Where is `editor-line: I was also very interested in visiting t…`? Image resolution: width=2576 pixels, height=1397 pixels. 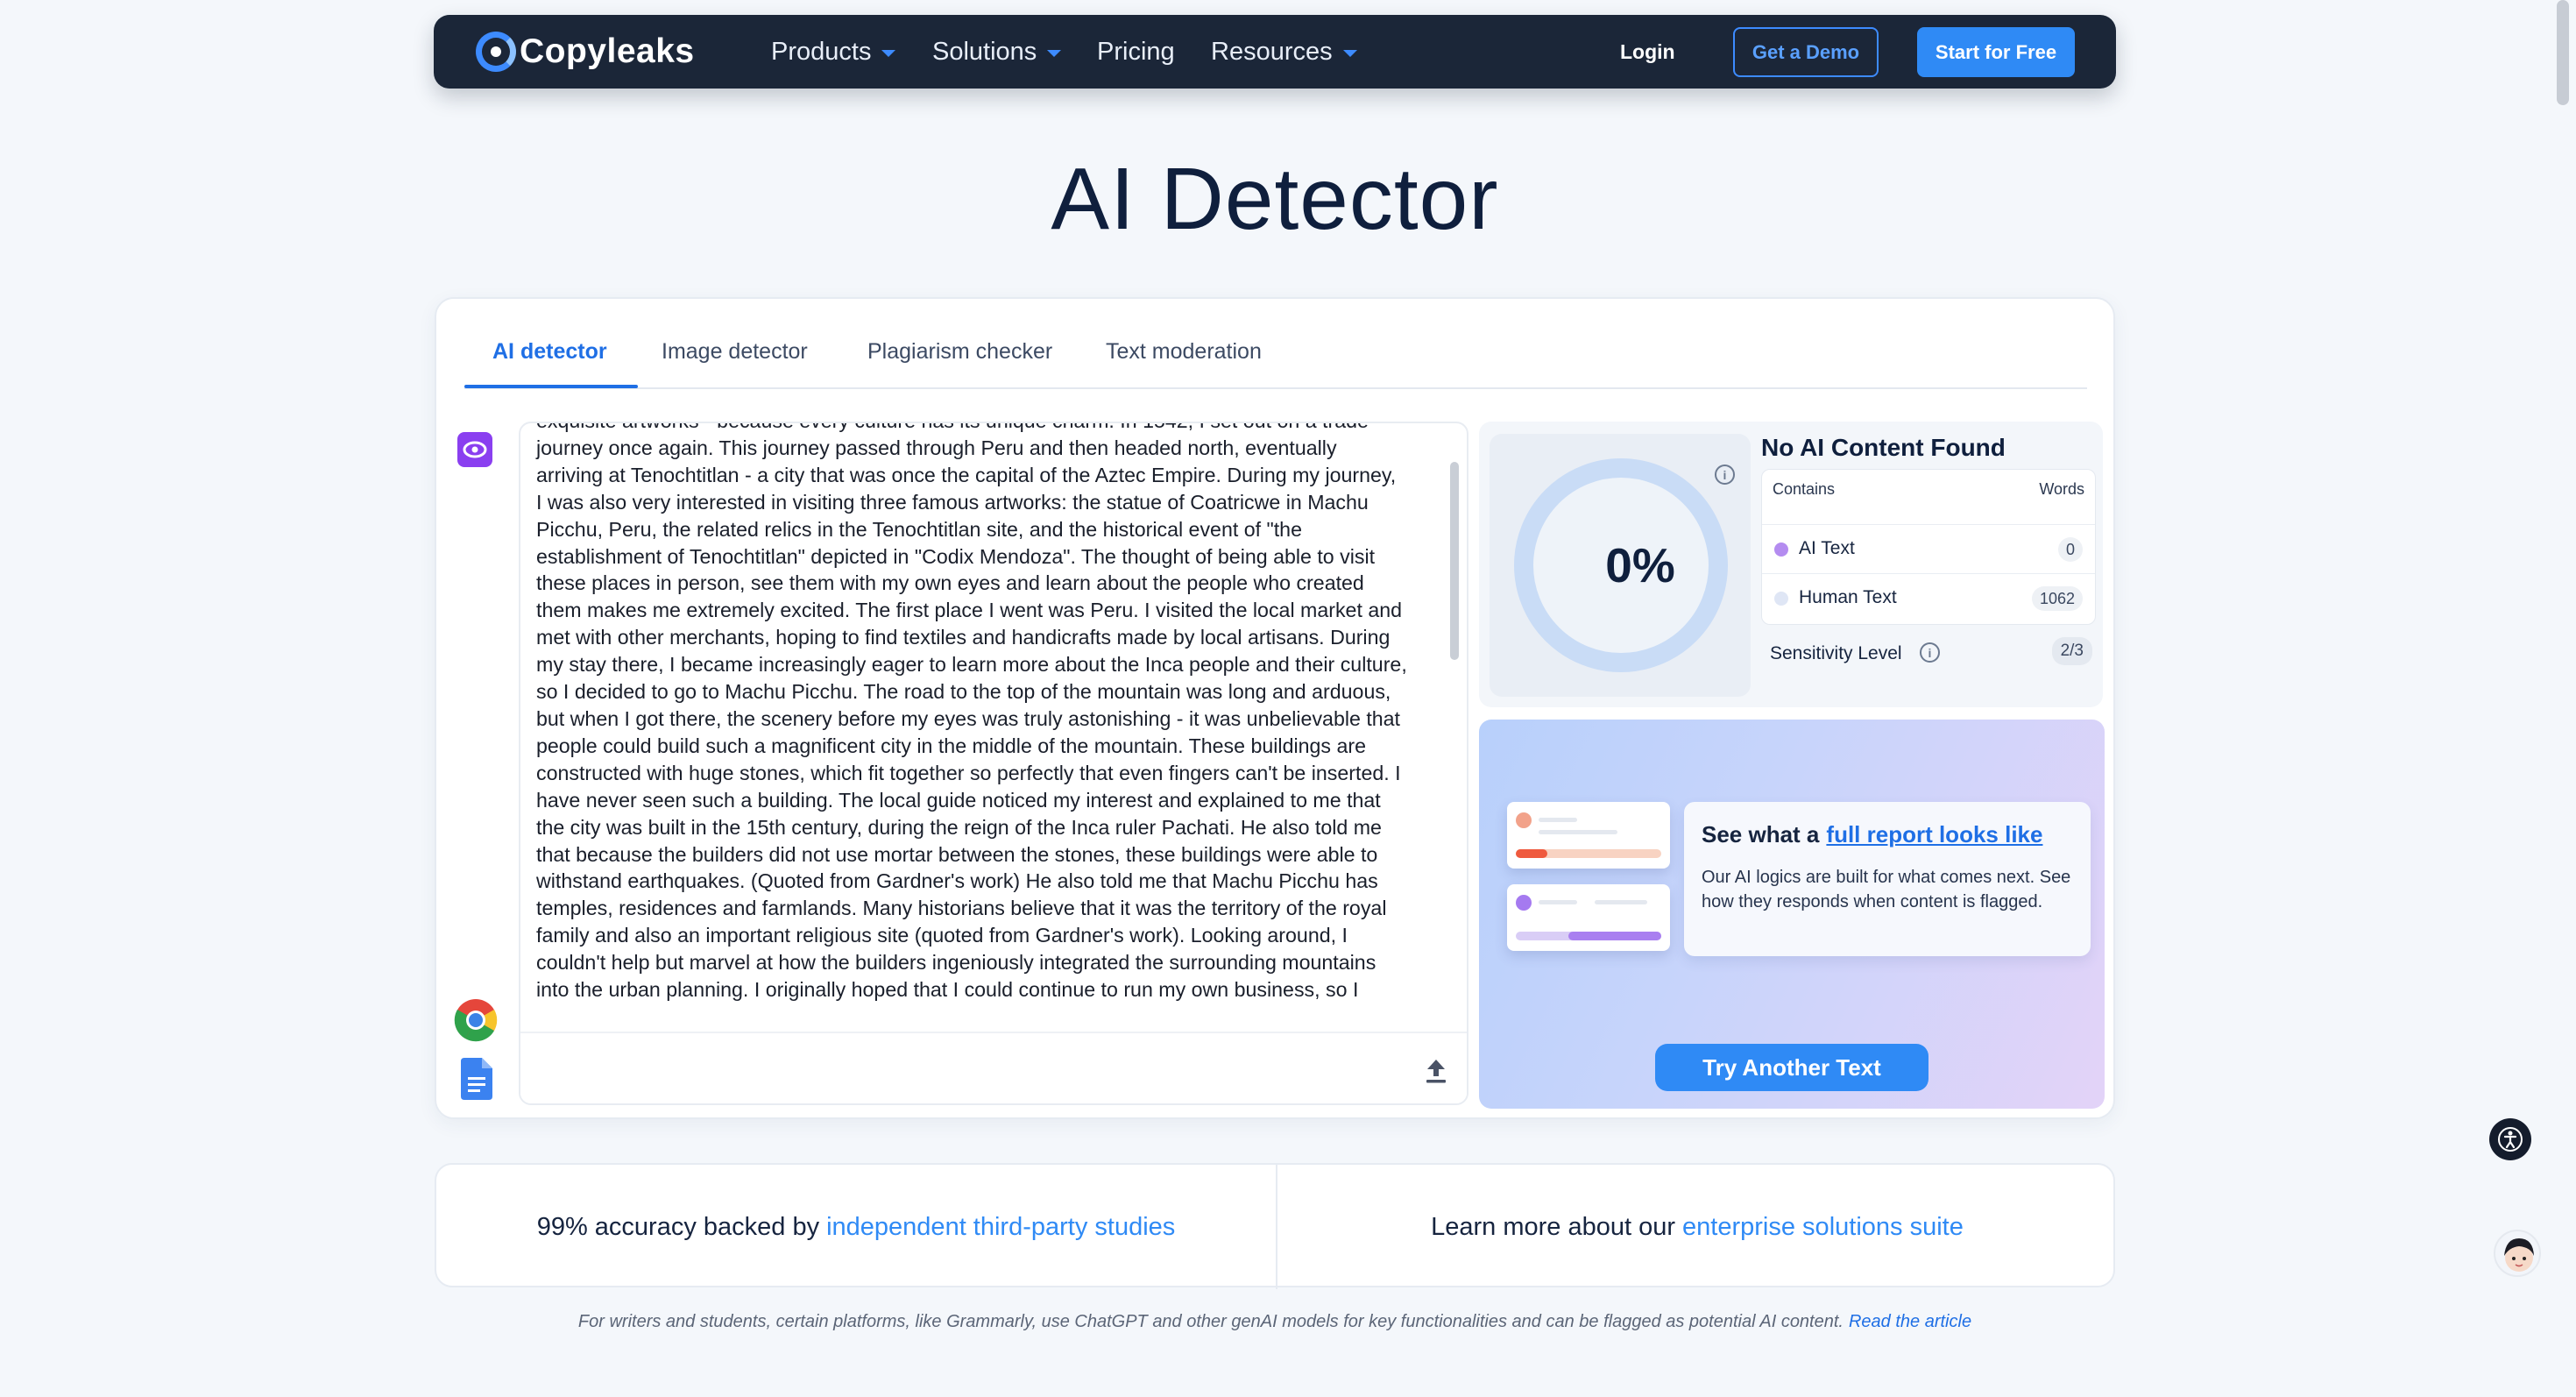
editor-line: I was also very interested in visiting t… is located at coordinates (952, 502).